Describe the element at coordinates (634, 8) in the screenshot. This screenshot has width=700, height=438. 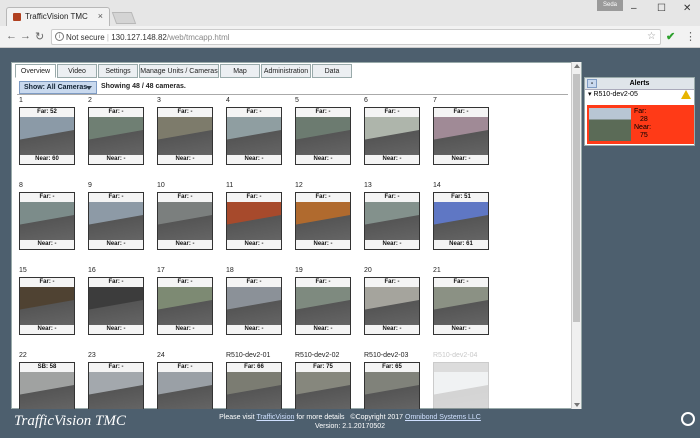
I see `minimize-icon: –` at that location.